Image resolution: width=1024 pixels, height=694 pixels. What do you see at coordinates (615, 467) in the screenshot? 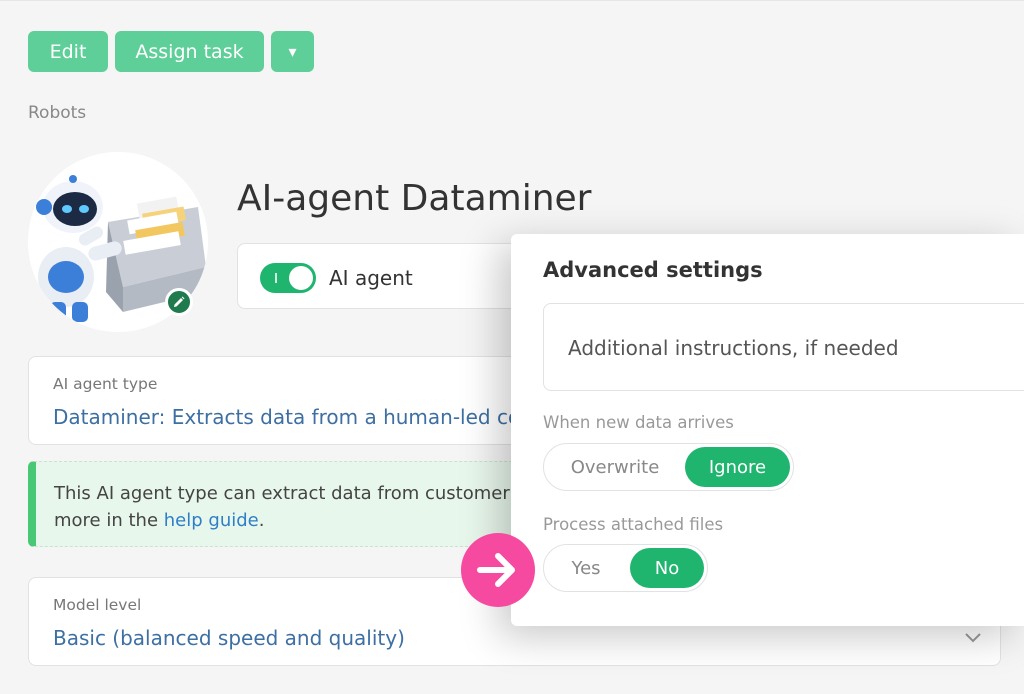
I see `overwrite-option: Overwrite` at bounding box center [615, 467].